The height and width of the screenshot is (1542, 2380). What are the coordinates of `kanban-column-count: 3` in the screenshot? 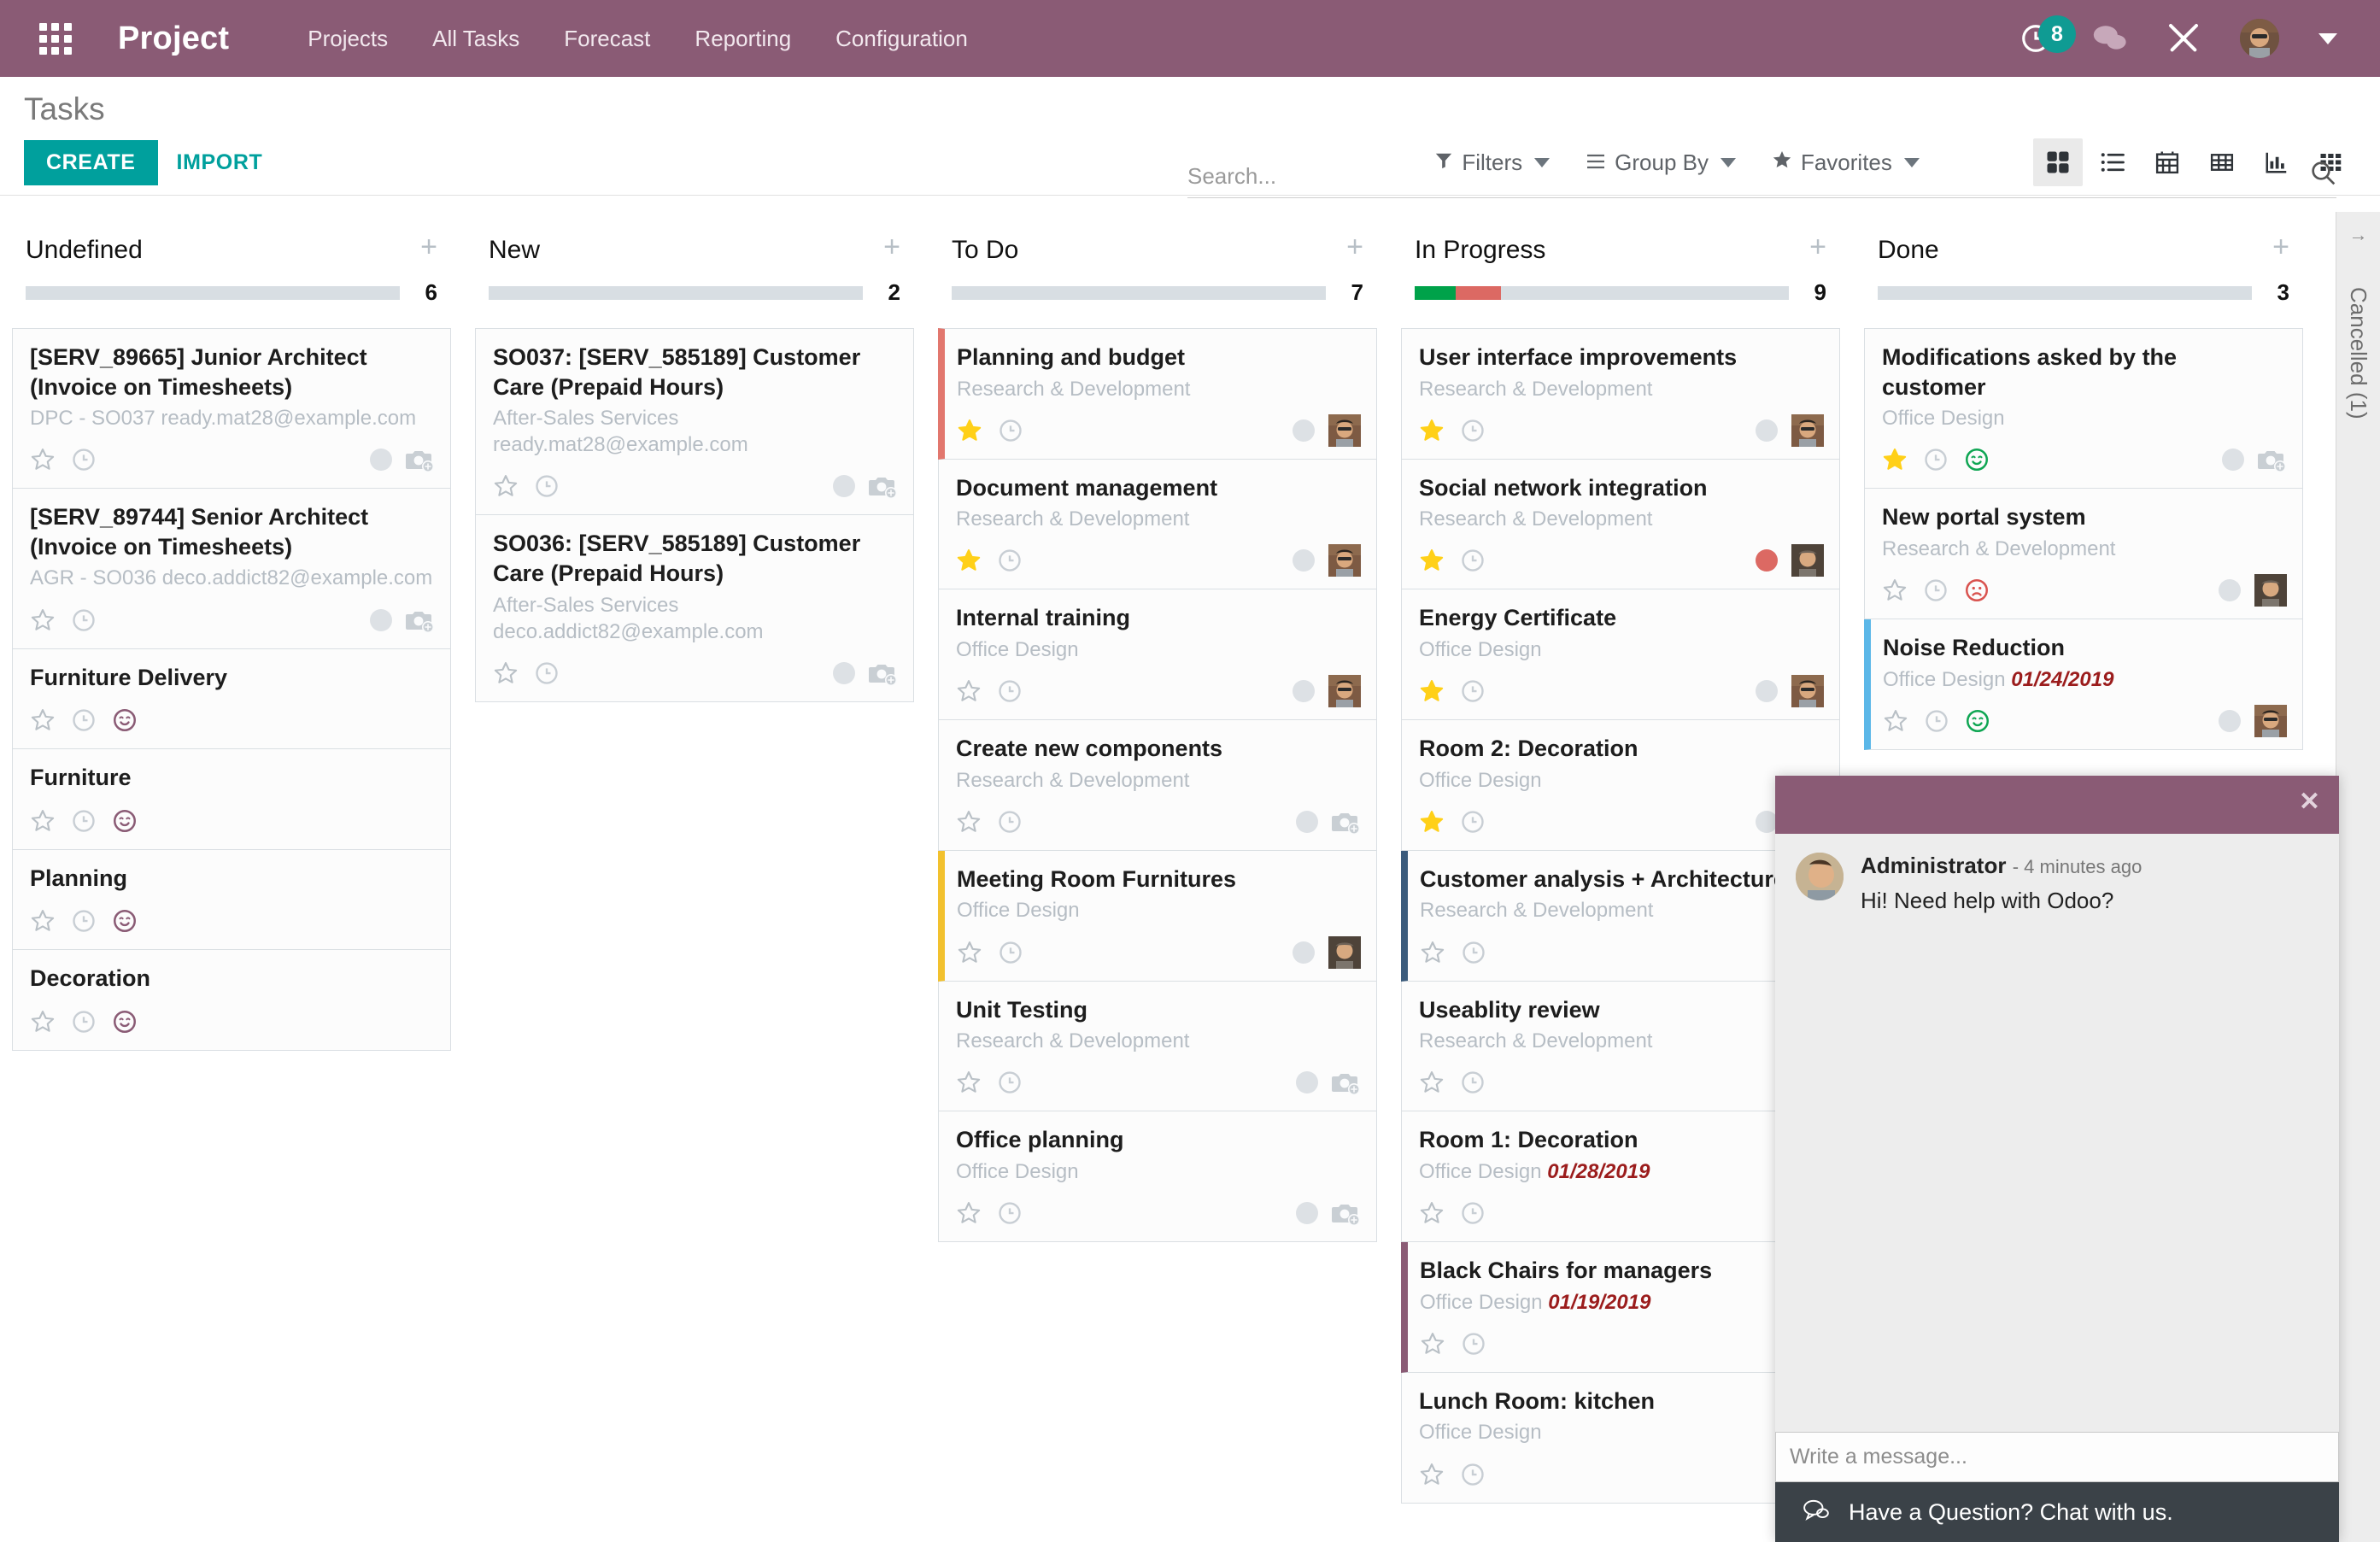 It's located at (2278, 292).